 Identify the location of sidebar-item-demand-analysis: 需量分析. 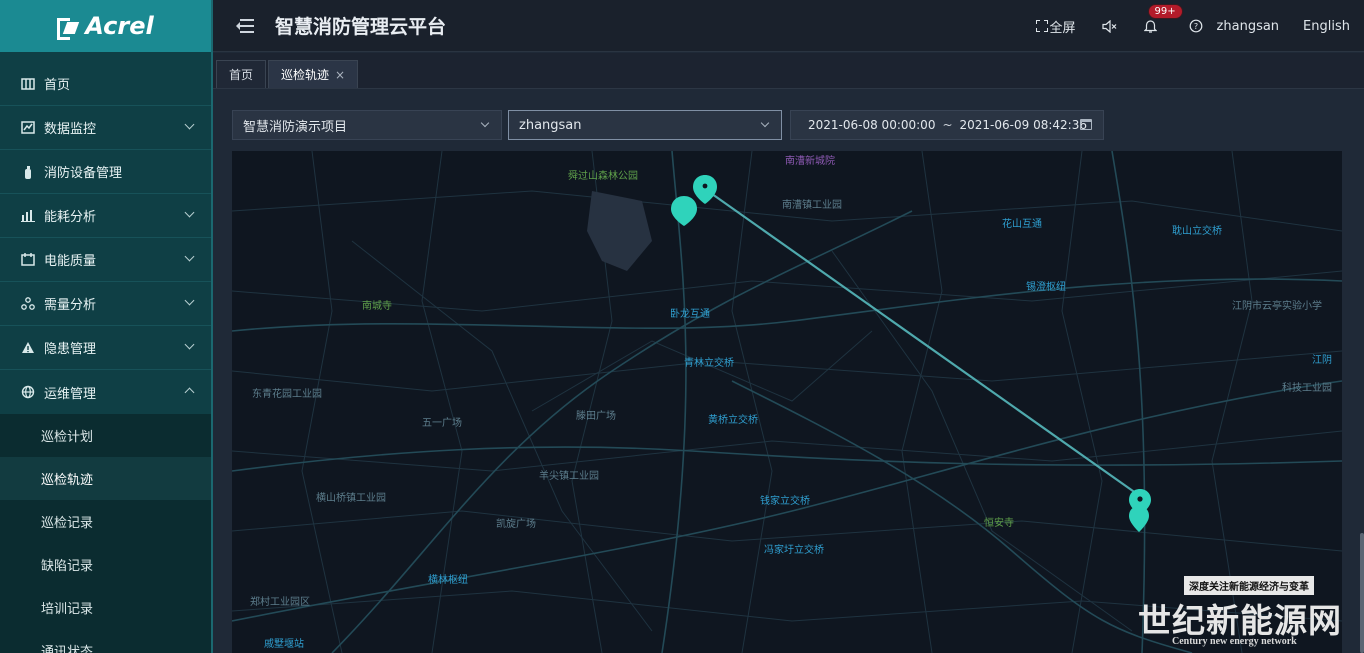
(105, 304).